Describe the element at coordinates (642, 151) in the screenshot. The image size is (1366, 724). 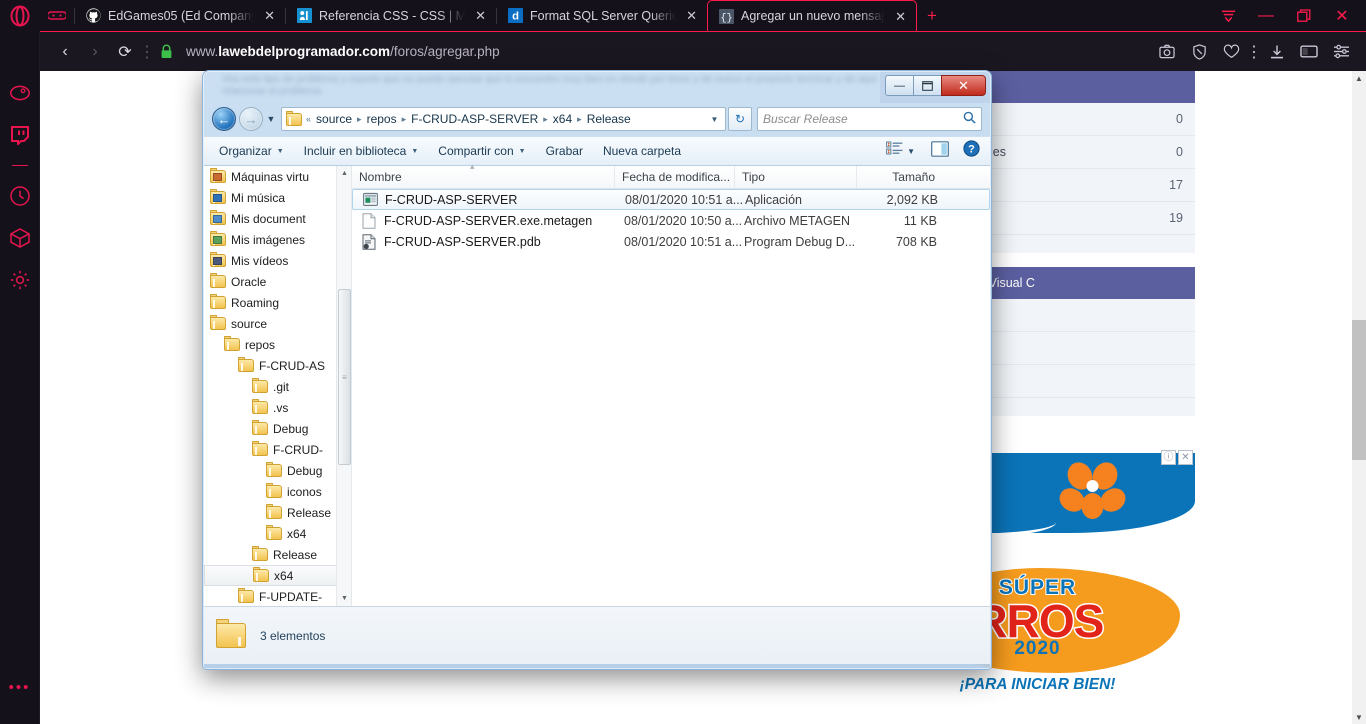
I see `new-folder-button: Nueva carpeta` at that location.